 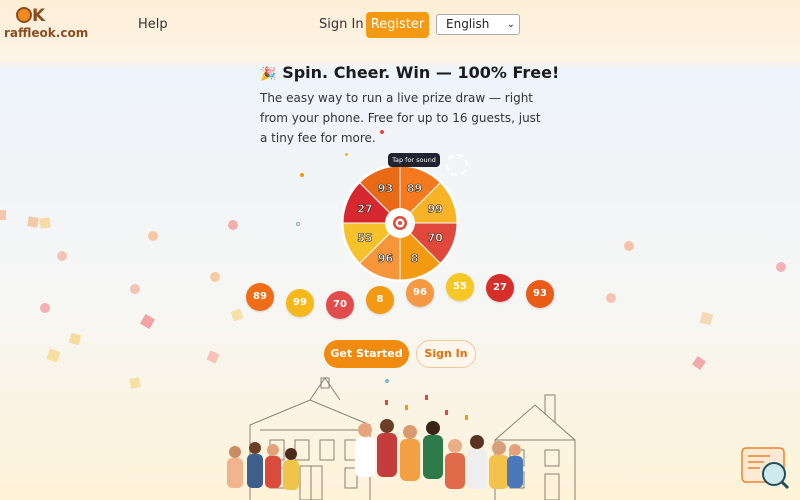 I want to click on language-select: English ⌄, so click(x=478, y=24).